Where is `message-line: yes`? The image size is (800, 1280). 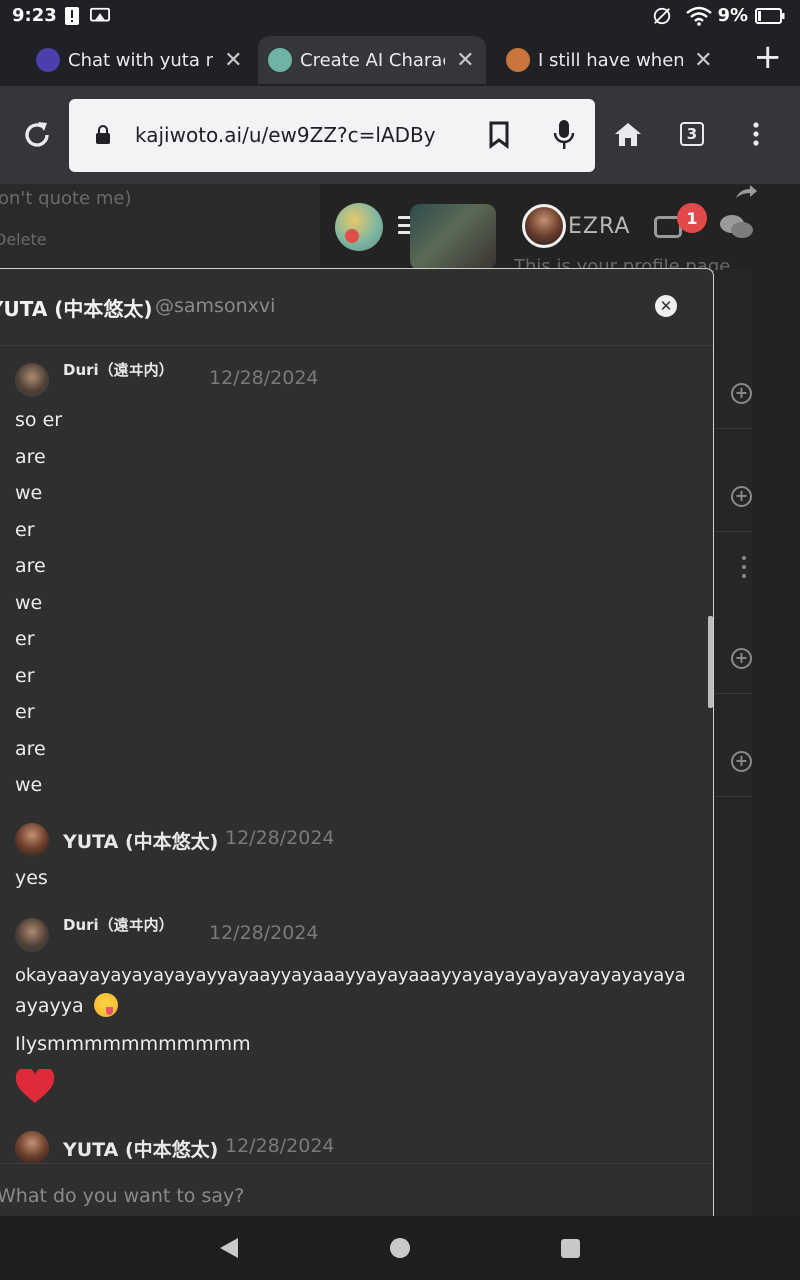
message-line: yes is located at coordinates (31, 878).